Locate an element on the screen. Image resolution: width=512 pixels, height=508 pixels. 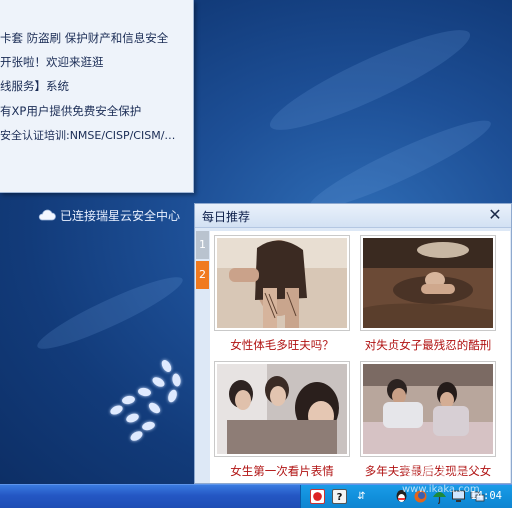
card-caption: 女生第一次看片表情 is located at coordinates (282, 471).